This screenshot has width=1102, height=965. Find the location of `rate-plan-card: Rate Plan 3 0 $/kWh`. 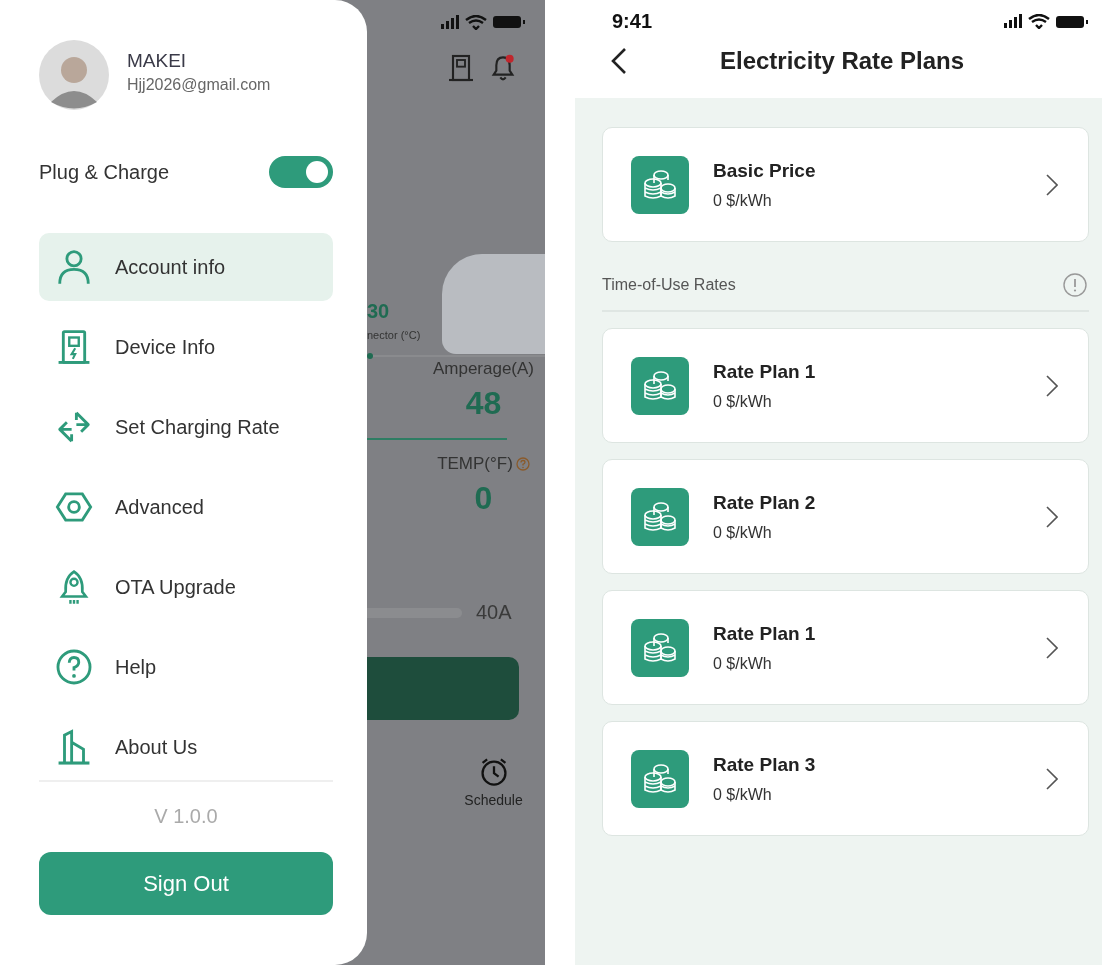

rate-plan-card: Rate Plan 3 0 $/kWh is located at coordinates (845, 778).